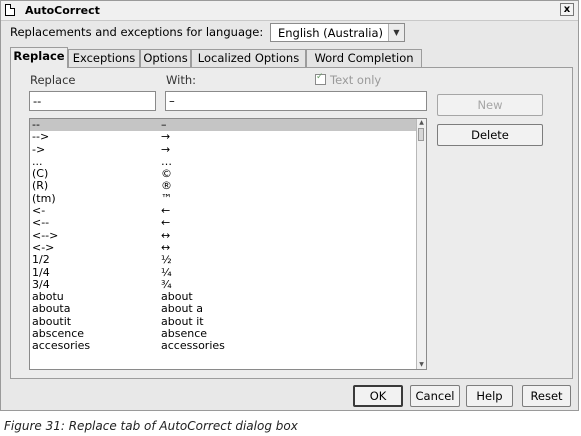  What do you see at coordinates (164, 124) in the screenshot?
I see `with-cell: –` at bounding box center [164, 124].